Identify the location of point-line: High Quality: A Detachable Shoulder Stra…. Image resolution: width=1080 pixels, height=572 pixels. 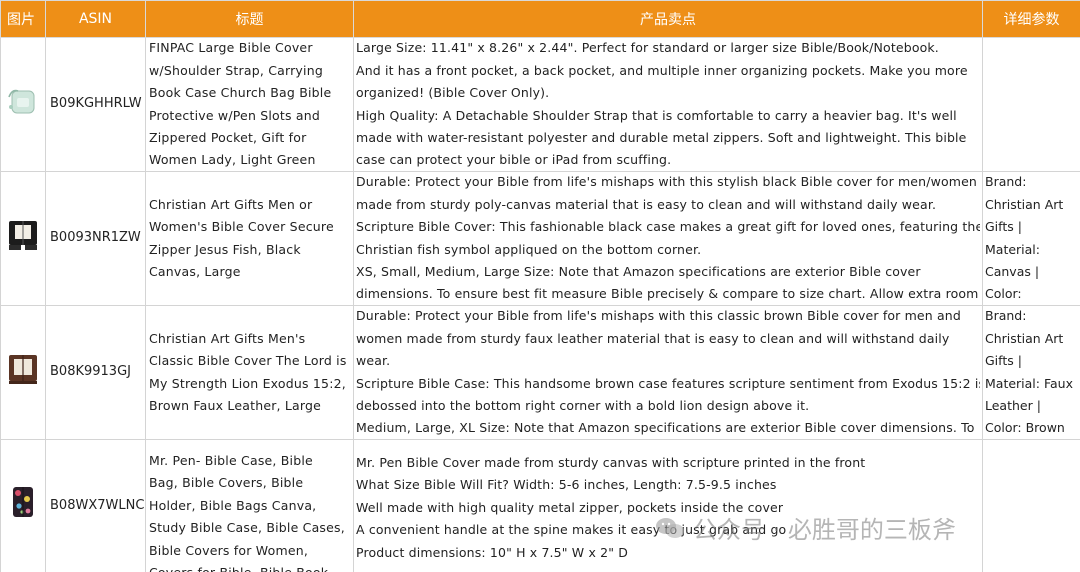
(656, 115).